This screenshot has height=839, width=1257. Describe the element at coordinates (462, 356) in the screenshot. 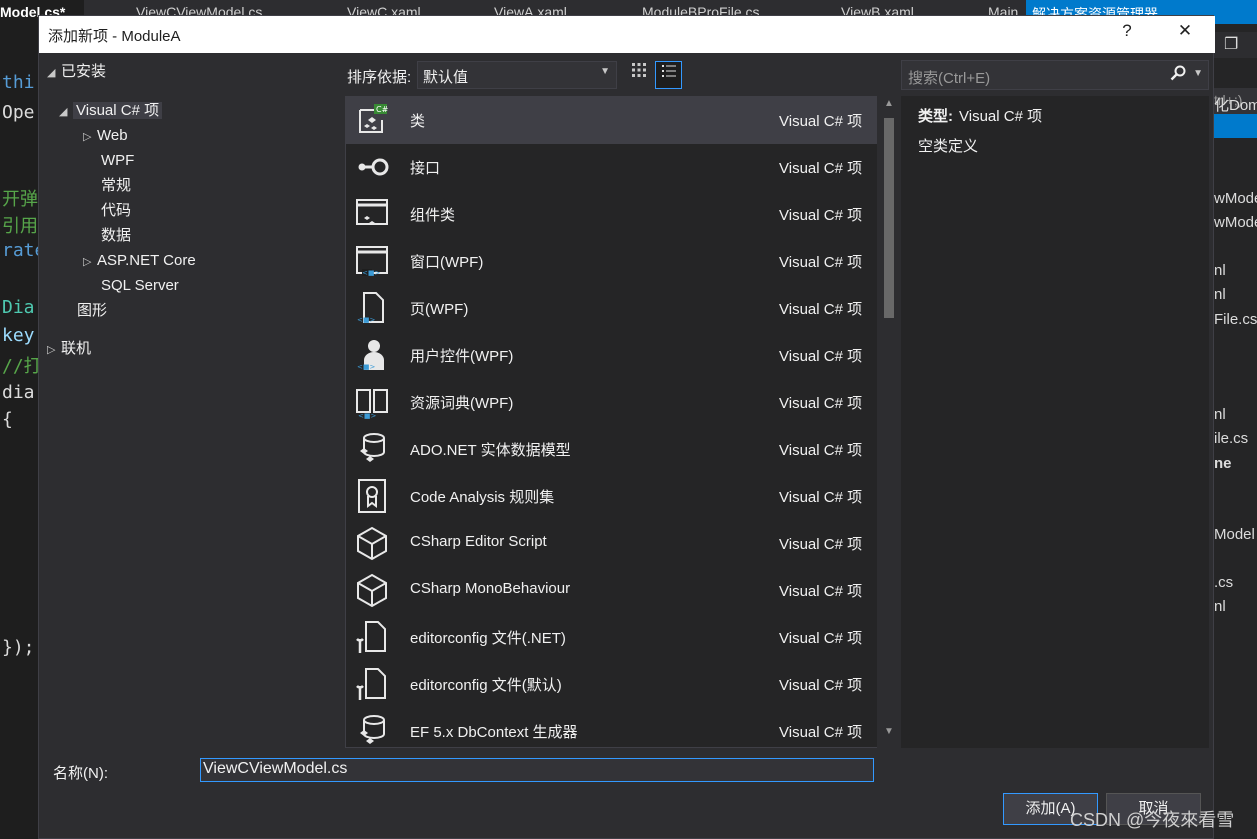

I see `item-name: 用户控件(WPF)` at that location.